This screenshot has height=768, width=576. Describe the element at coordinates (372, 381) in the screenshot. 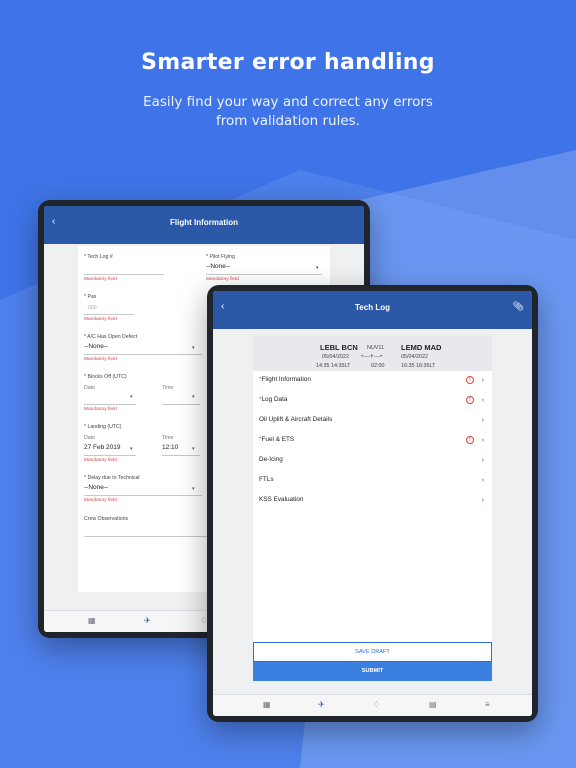

I see `section-flight-information: *Flight Information ! ›` at that location.